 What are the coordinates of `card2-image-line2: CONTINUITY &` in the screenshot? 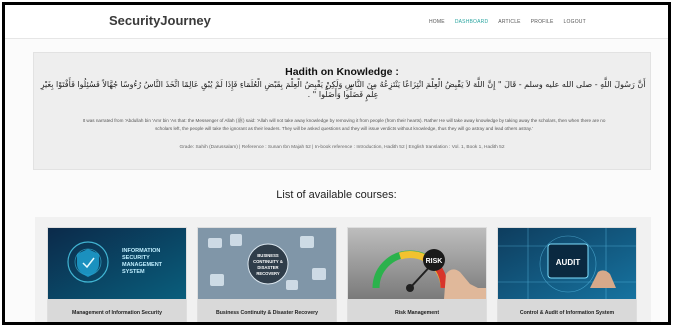 It's located at (268, 261).